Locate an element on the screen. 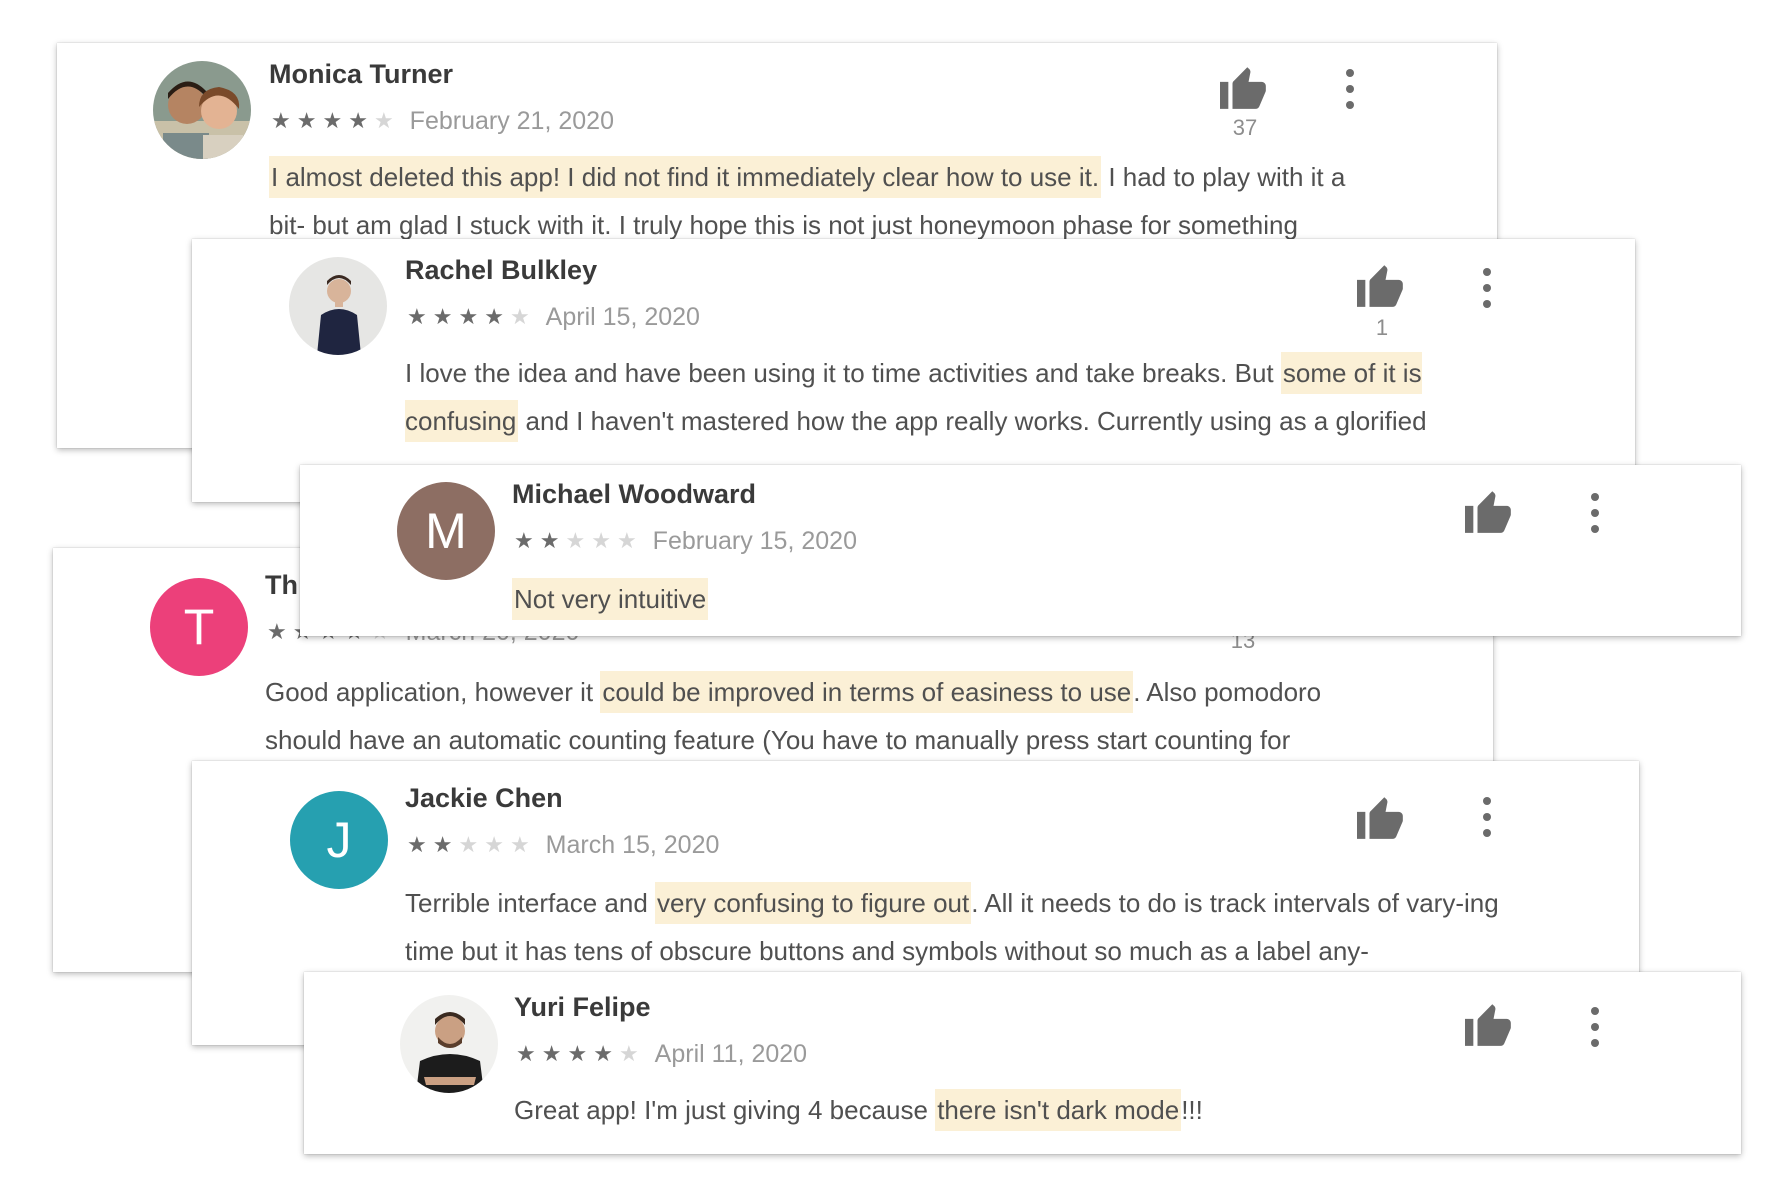 The width and height of the screenshot is (1784, 1200). rating-row: ★ ★ ★ ★ ★ February 21, 2020 is located at coordinates (442, 121).